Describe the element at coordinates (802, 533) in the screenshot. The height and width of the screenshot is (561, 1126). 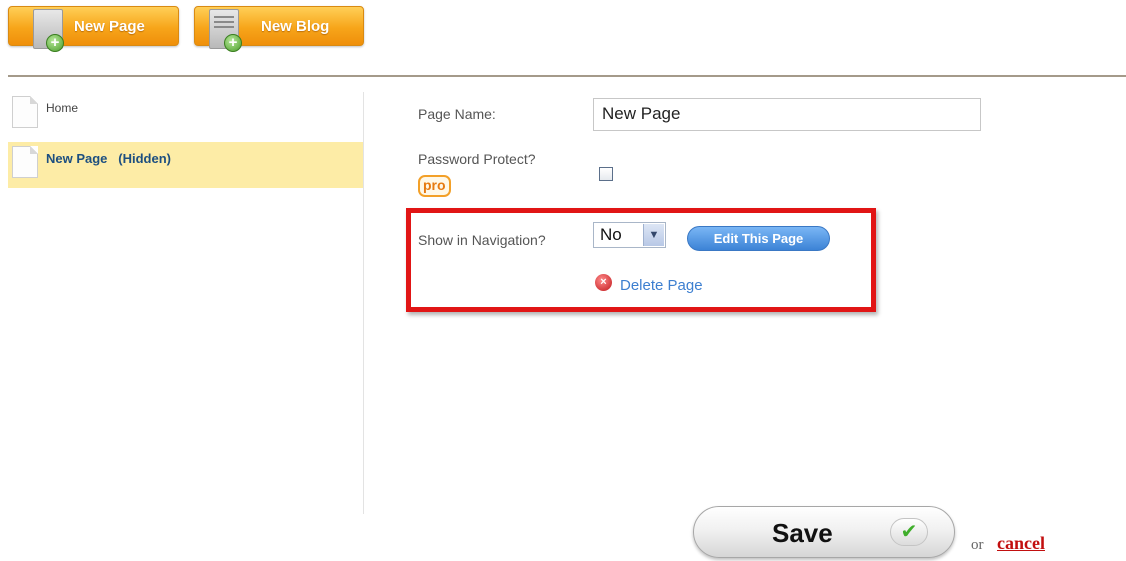
I see `save-label: Save` at that location.